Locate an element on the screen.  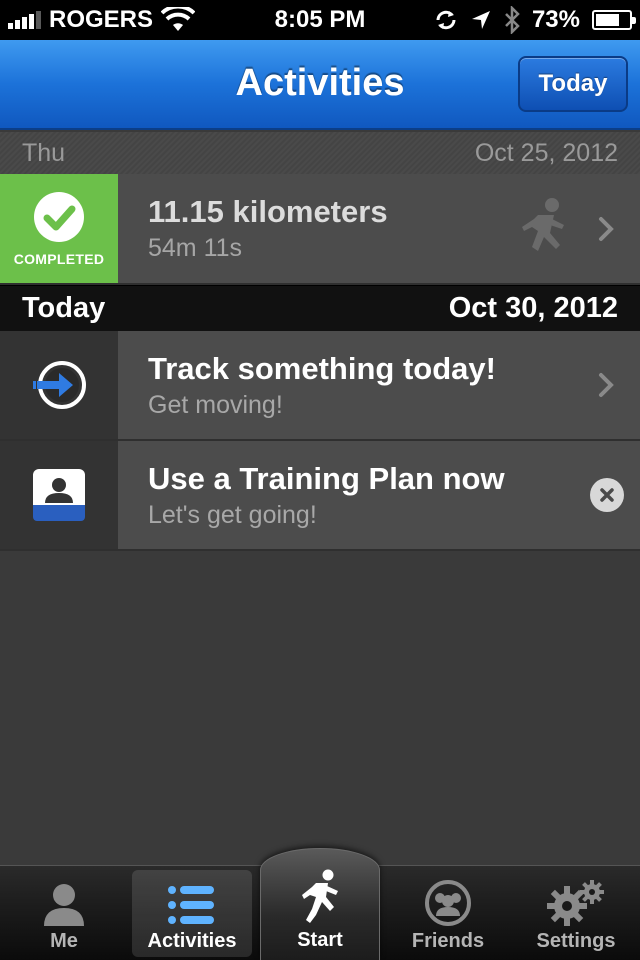
section-day: Today is located at coordinates (64, 308).